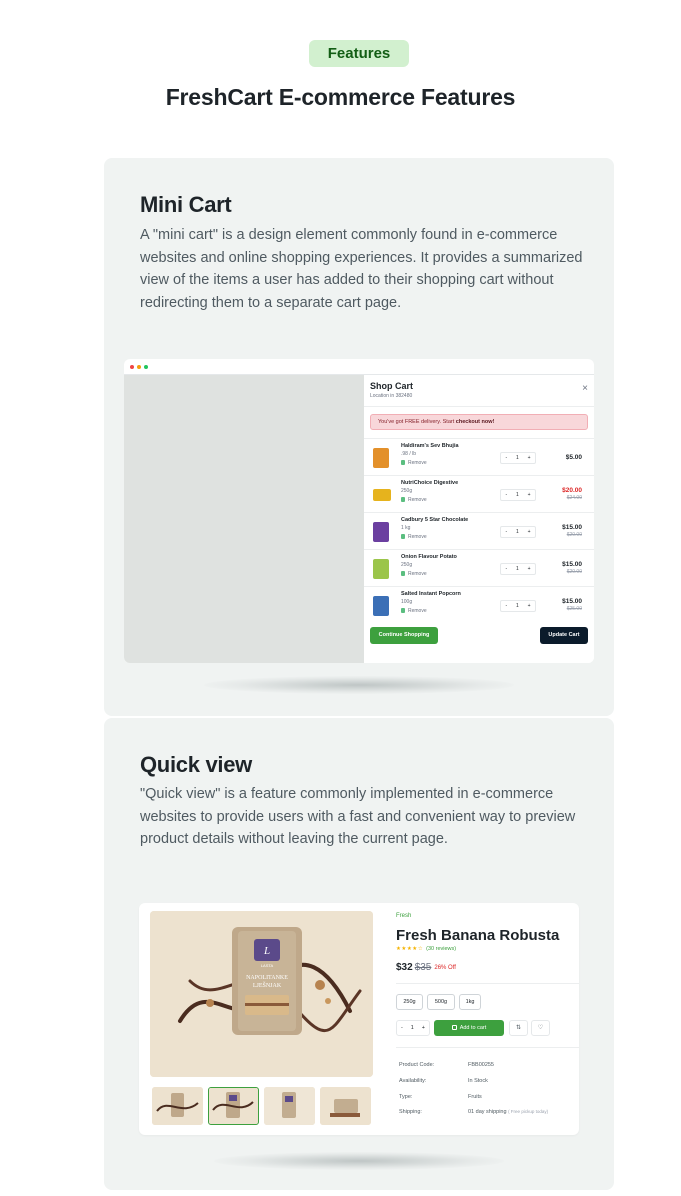 The image size is (681, 1196). What do you see at coordinates (359, 53) in the screenshot?
I see `features-badge: Features` at bounding box center [359, 53].